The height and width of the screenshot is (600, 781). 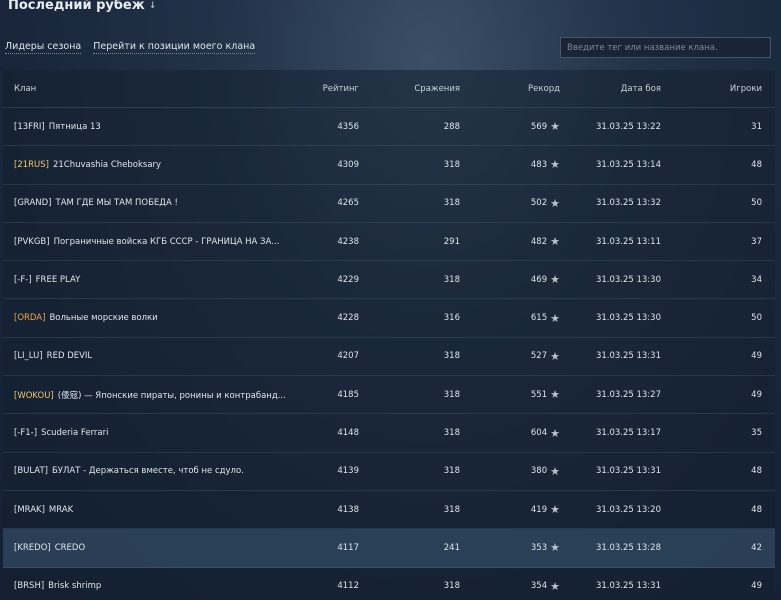 I want to click on rating-cell: 4185, so click(x=348, y=394).